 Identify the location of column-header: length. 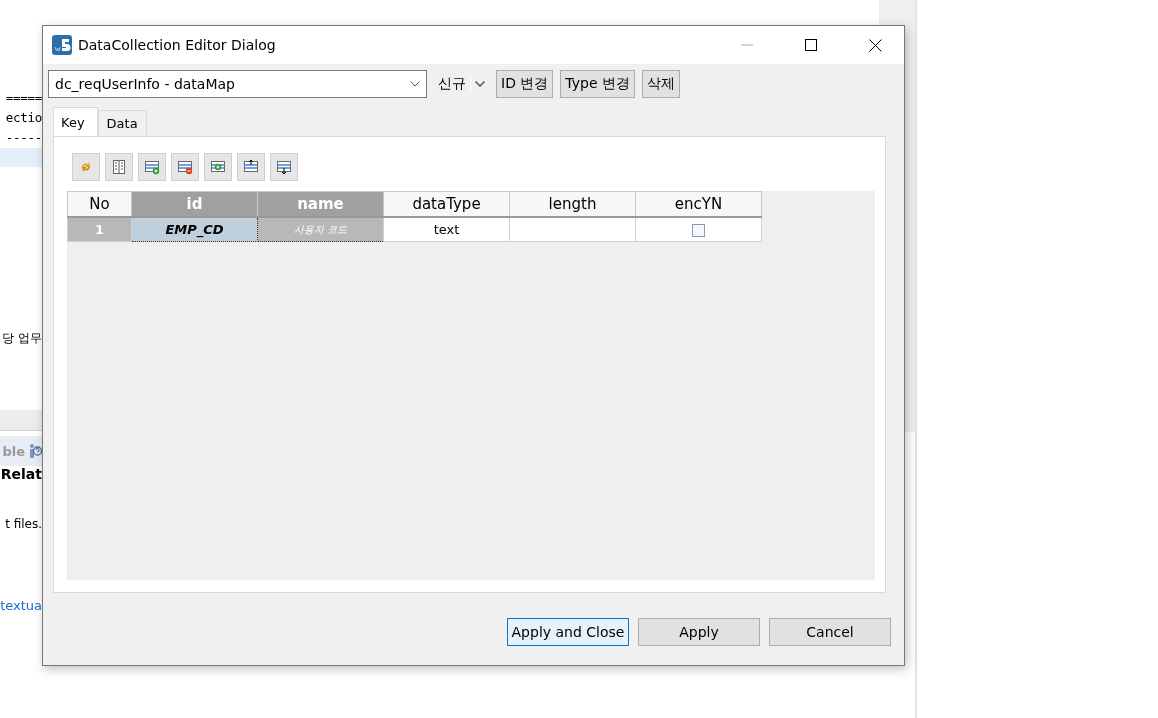
(572, 204).